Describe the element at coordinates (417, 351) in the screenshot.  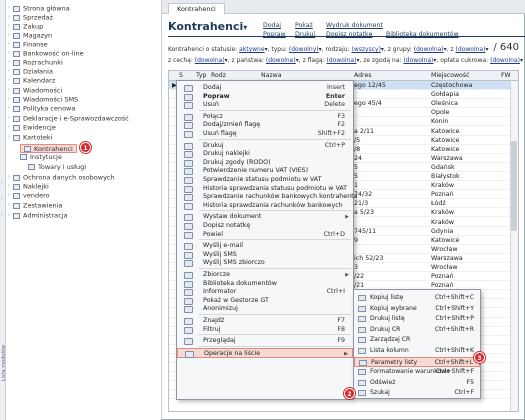
I see `submenu-item: Lista kolumn Ctrl+Shift+K` at that location.